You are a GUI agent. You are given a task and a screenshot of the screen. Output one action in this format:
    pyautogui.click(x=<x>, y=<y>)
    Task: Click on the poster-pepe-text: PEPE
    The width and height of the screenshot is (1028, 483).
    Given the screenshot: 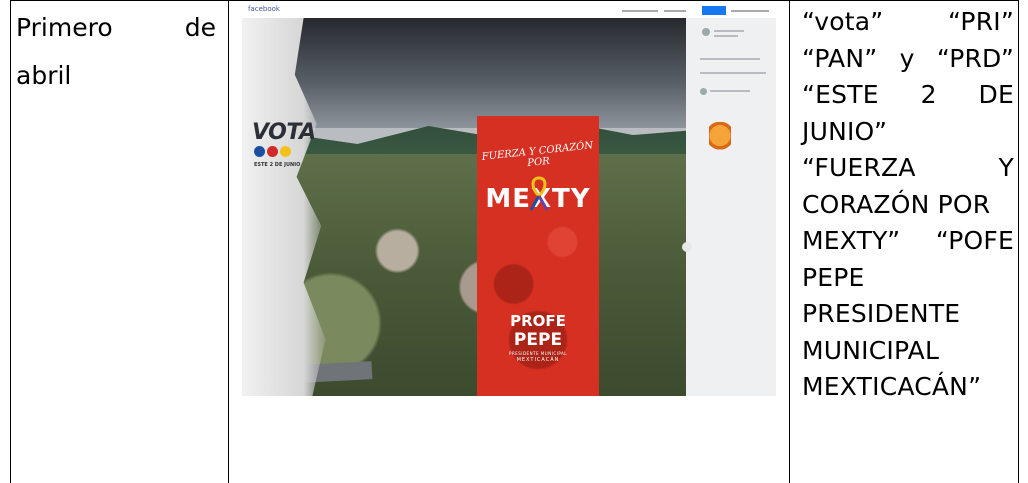 What is the action you would take?
    pyautogui.click(x=538, y=340)
    